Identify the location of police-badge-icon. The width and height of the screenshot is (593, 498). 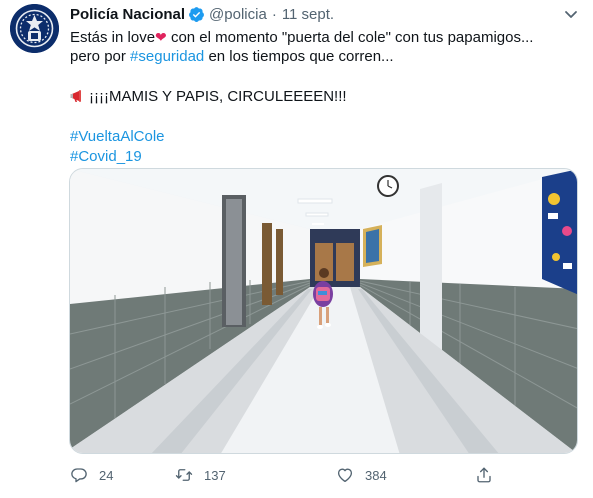
(34, 28).